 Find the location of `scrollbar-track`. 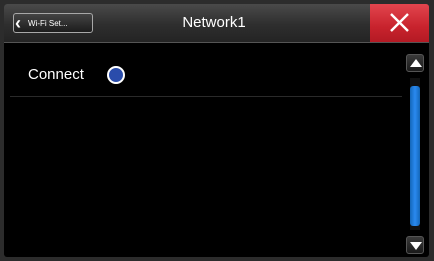

scrollbar-track is located at coordinates (415, 154).